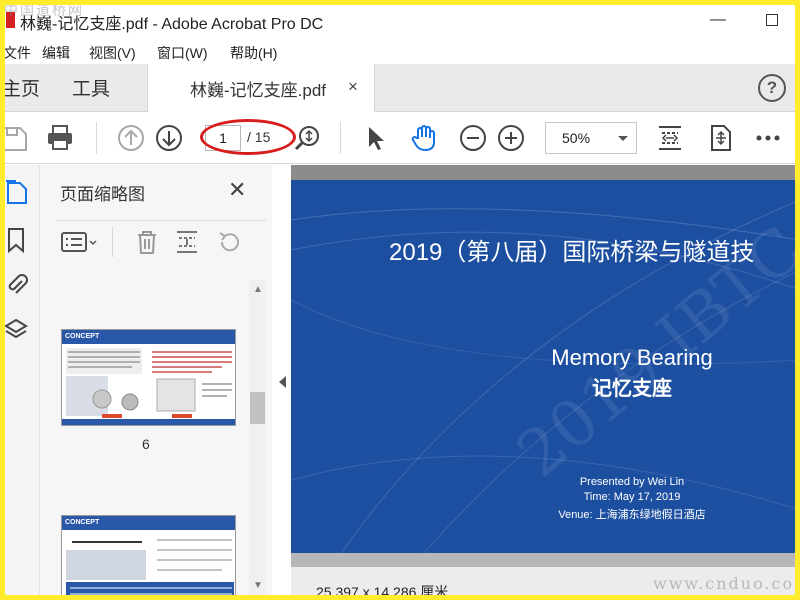  What do you see at coordinates (545, 560) in the screenshot?
I see `page-gap` at bounding box center [545, 560].